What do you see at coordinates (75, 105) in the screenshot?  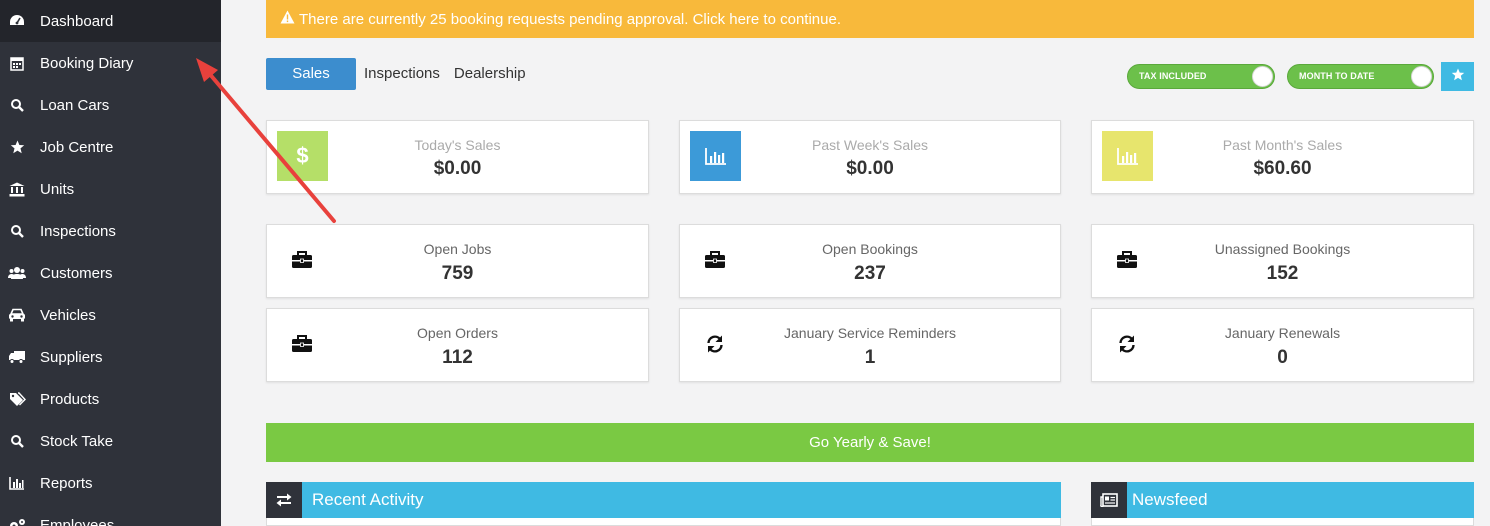 I see `sidebar-item-label: Loan Cars` at bounding box center [75, 105].